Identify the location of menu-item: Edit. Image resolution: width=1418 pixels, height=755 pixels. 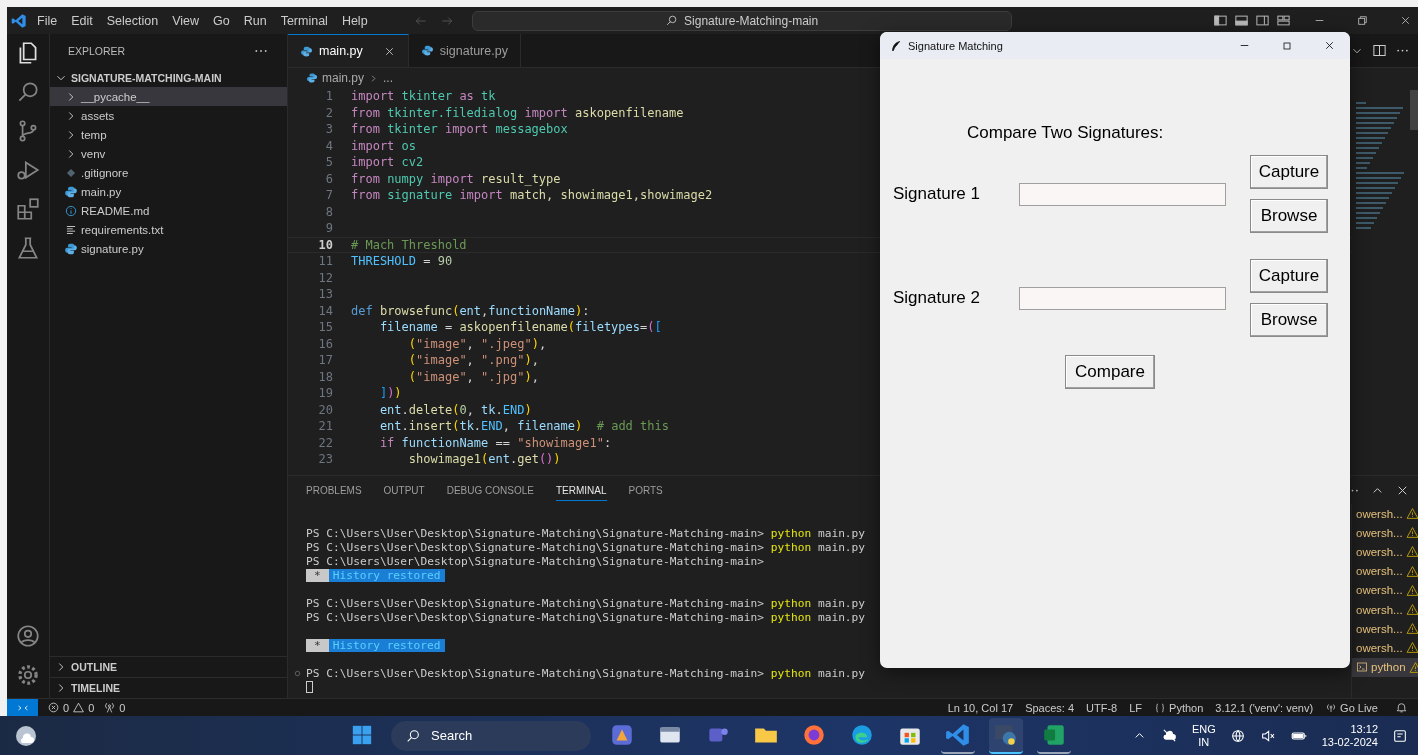
(82, 20).